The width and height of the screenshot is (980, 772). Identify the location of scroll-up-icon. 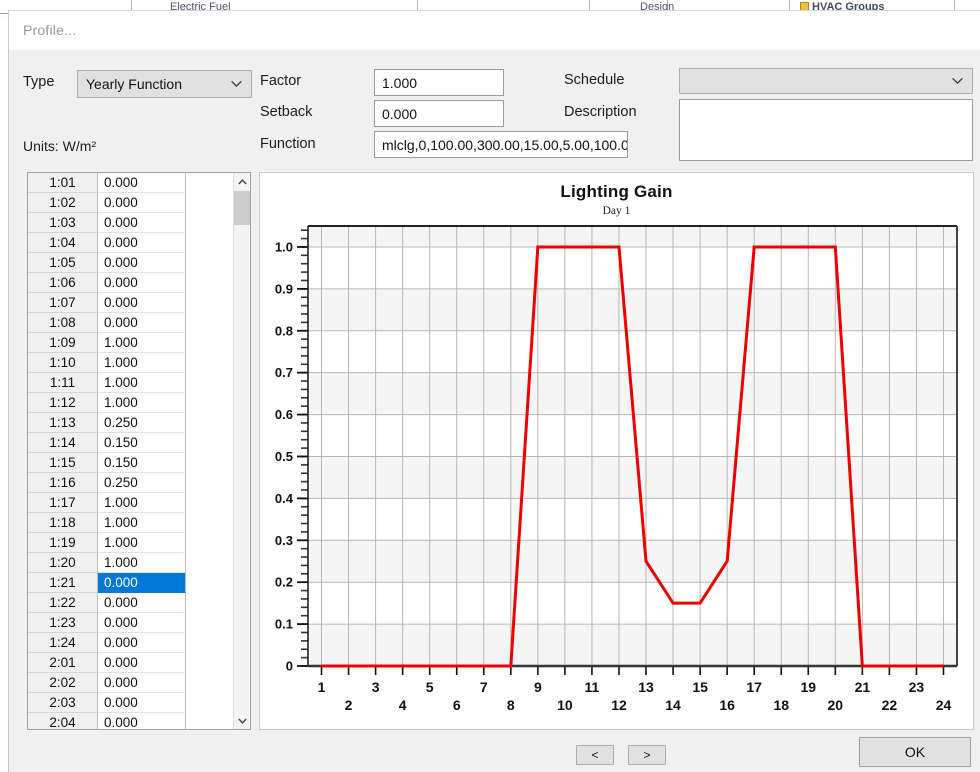
(242, 181).